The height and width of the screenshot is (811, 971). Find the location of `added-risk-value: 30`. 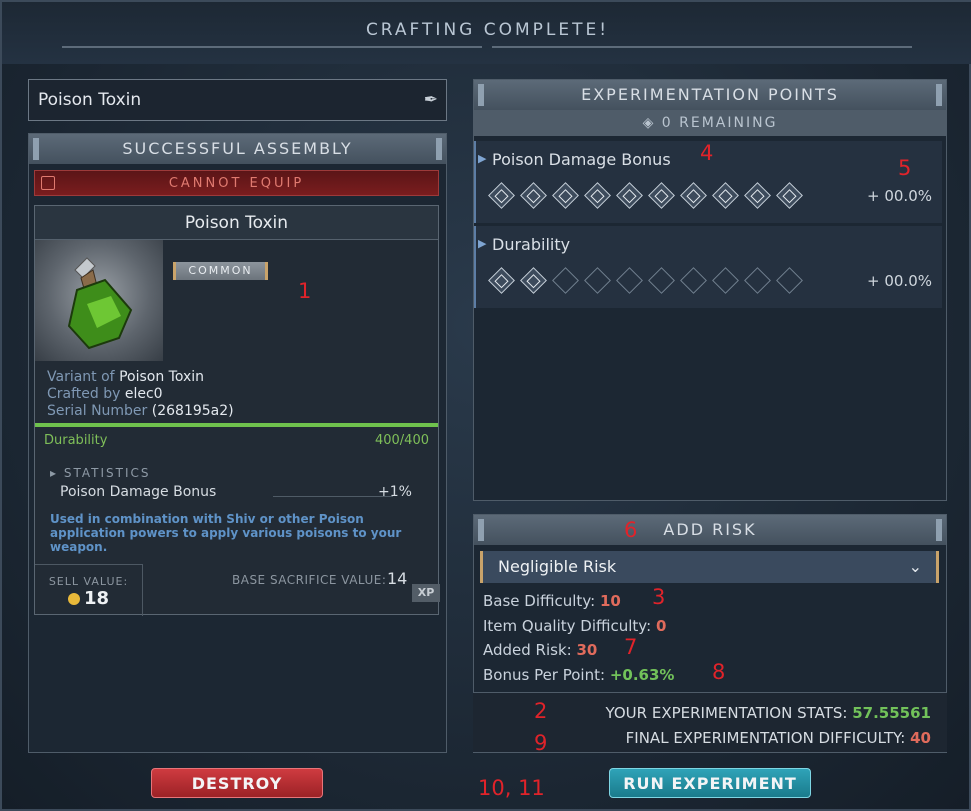

added-risk-value: 30 is located at coordinates (587, 650).